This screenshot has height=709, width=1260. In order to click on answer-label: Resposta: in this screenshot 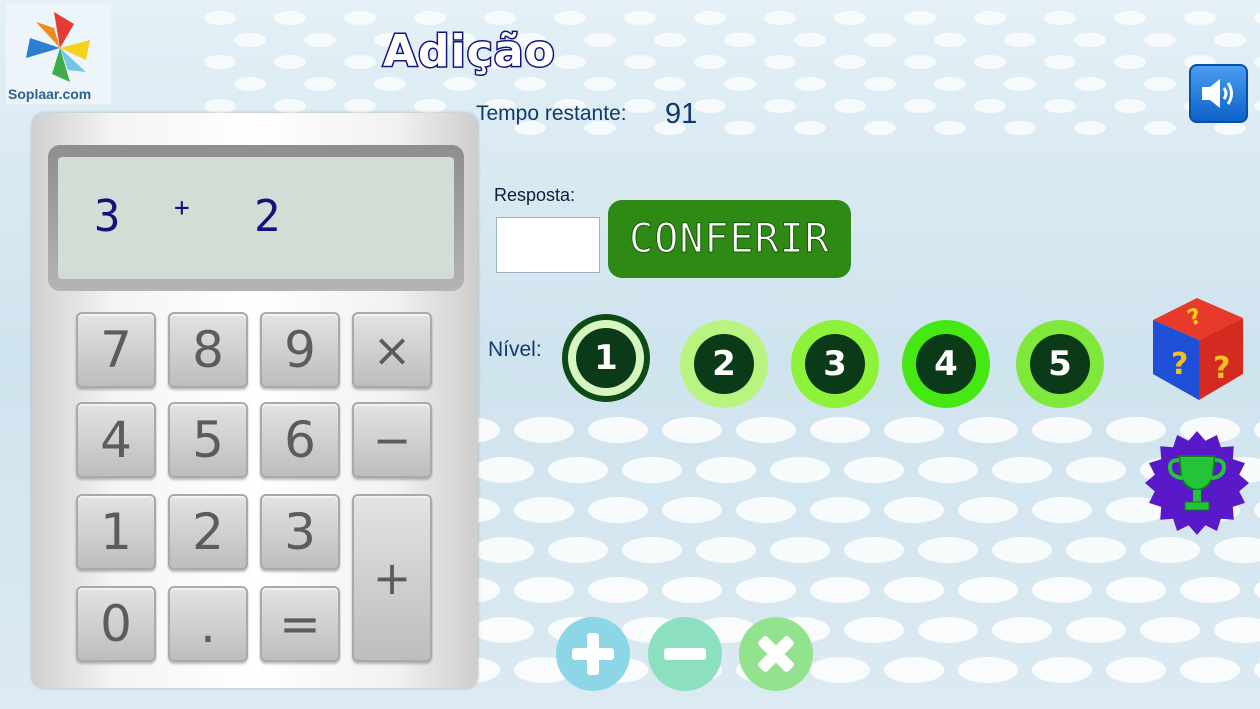, I will do `click(535, 195)`.